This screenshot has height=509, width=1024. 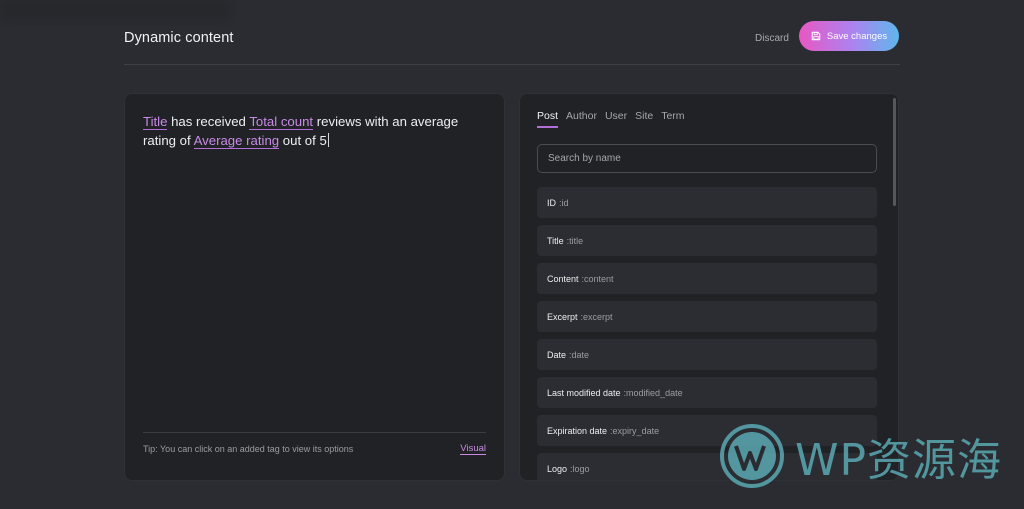 I want to click on field-key: :content, so click(x=597, y=278).